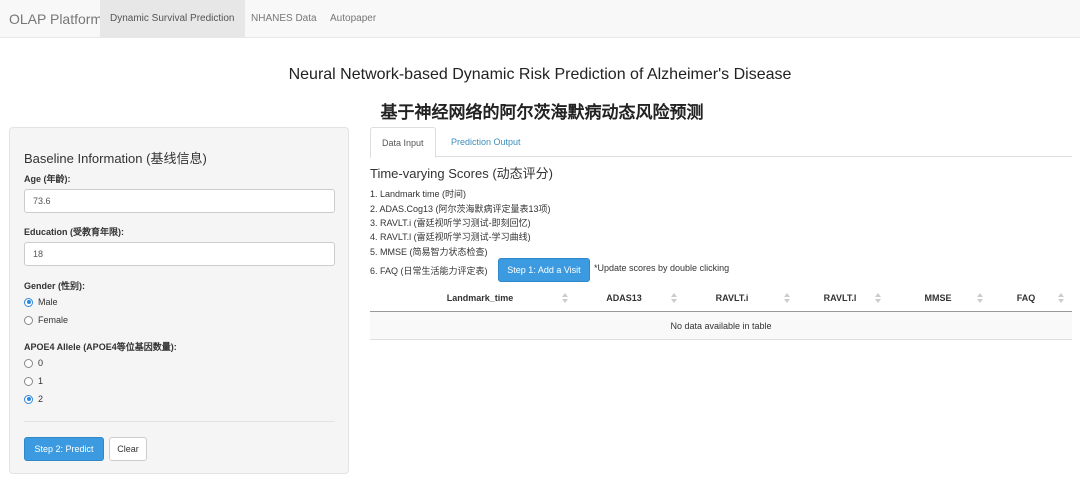 This screenshot has width=1080, height=486. Describe the element at coordinates (128, 449) in the screenshot. I see `clear-button: Clear` at that location.